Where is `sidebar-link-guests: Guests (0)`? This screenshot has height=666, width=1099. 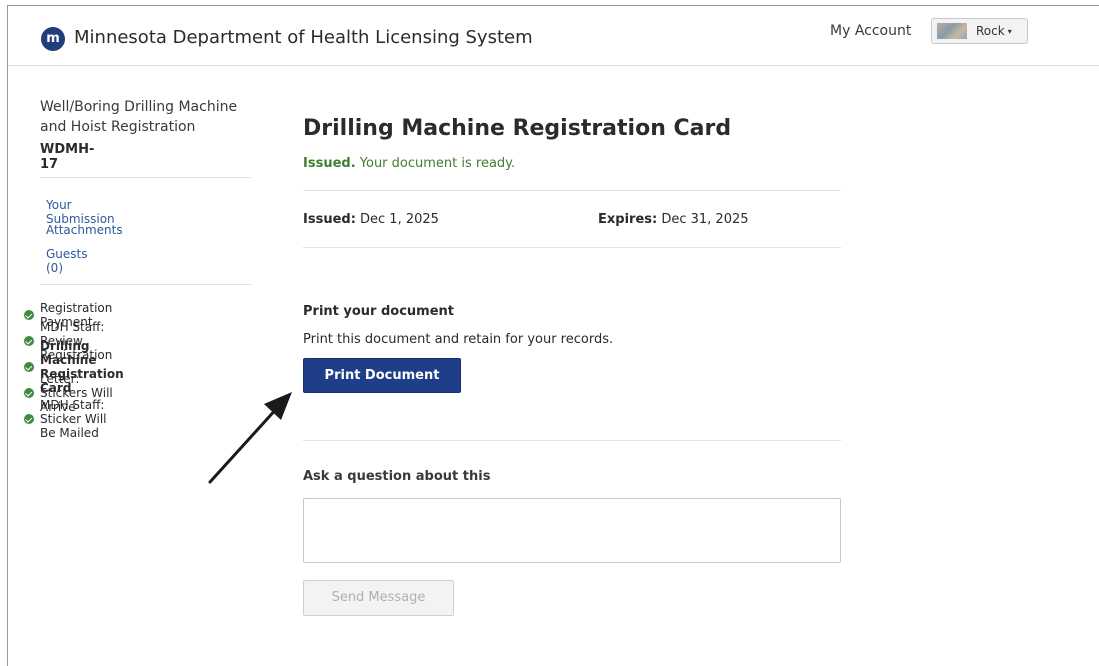 sidebar-link-guests: Guests (0) is located at coordinates (67, 261).